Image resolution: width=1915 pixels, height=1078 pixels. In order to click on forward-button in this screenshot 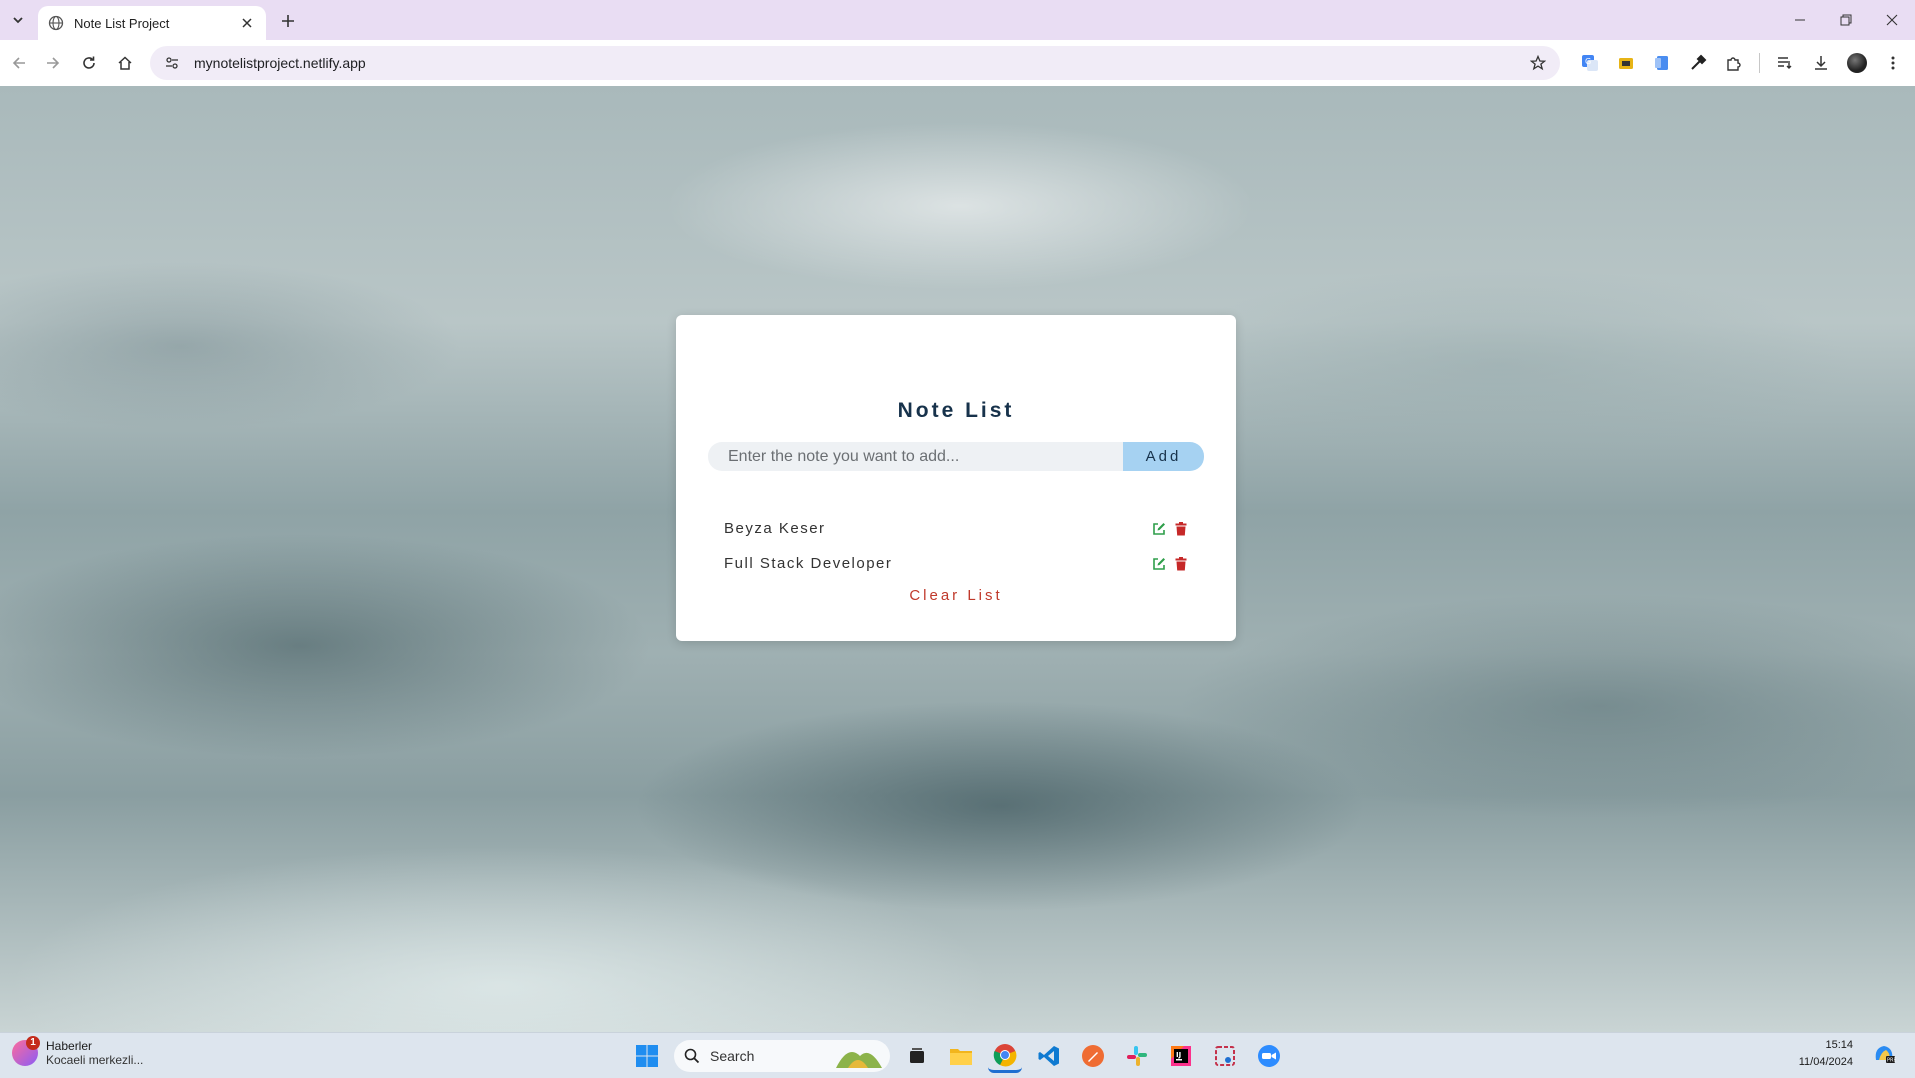, I will do `click(53, 63)`.